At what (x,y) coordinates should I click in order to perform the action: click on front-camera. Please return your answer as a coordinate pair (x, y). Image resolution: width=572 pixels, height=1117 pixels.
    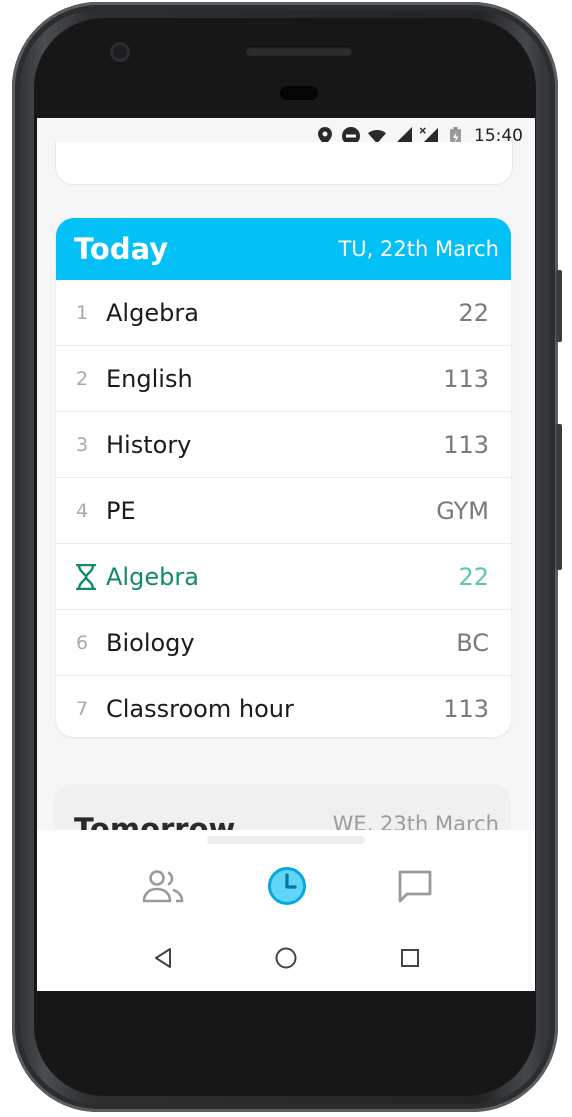
    Looking at the image, I should click on (120, 52).